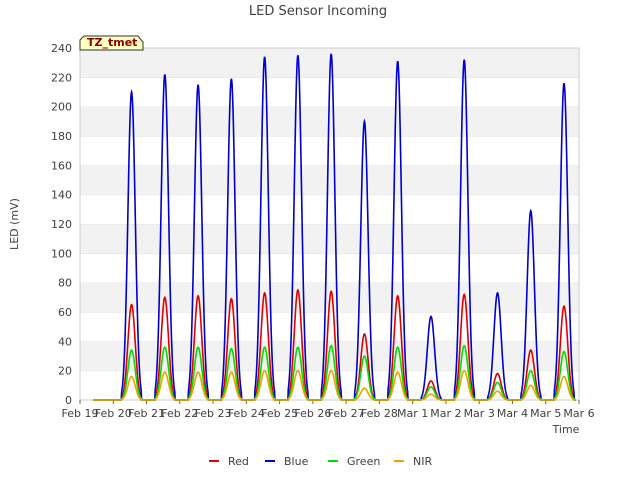 This screenshot has height=480, width=640. I want to click on x-axis-label: Time, so click(566, 429).